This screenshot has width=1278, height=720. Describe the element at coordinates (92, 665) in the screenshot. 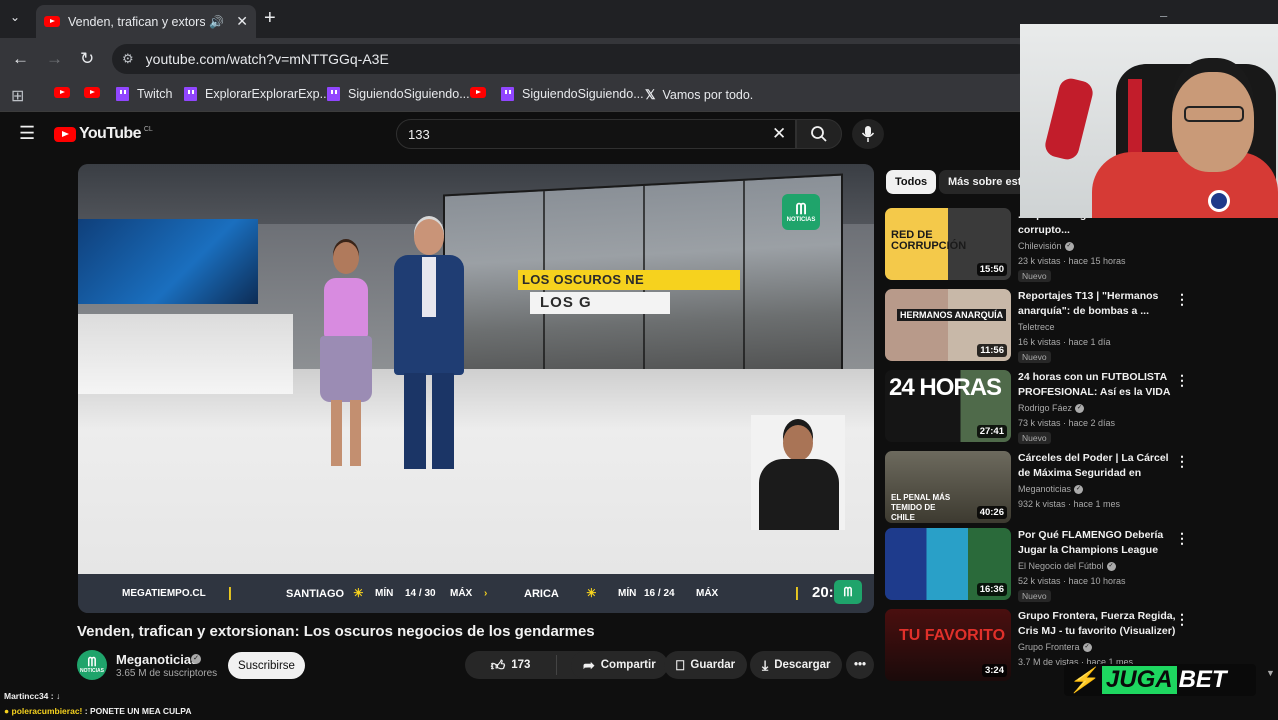

I see `channel-avatar: ᗰ NOTICIAS` at that location.